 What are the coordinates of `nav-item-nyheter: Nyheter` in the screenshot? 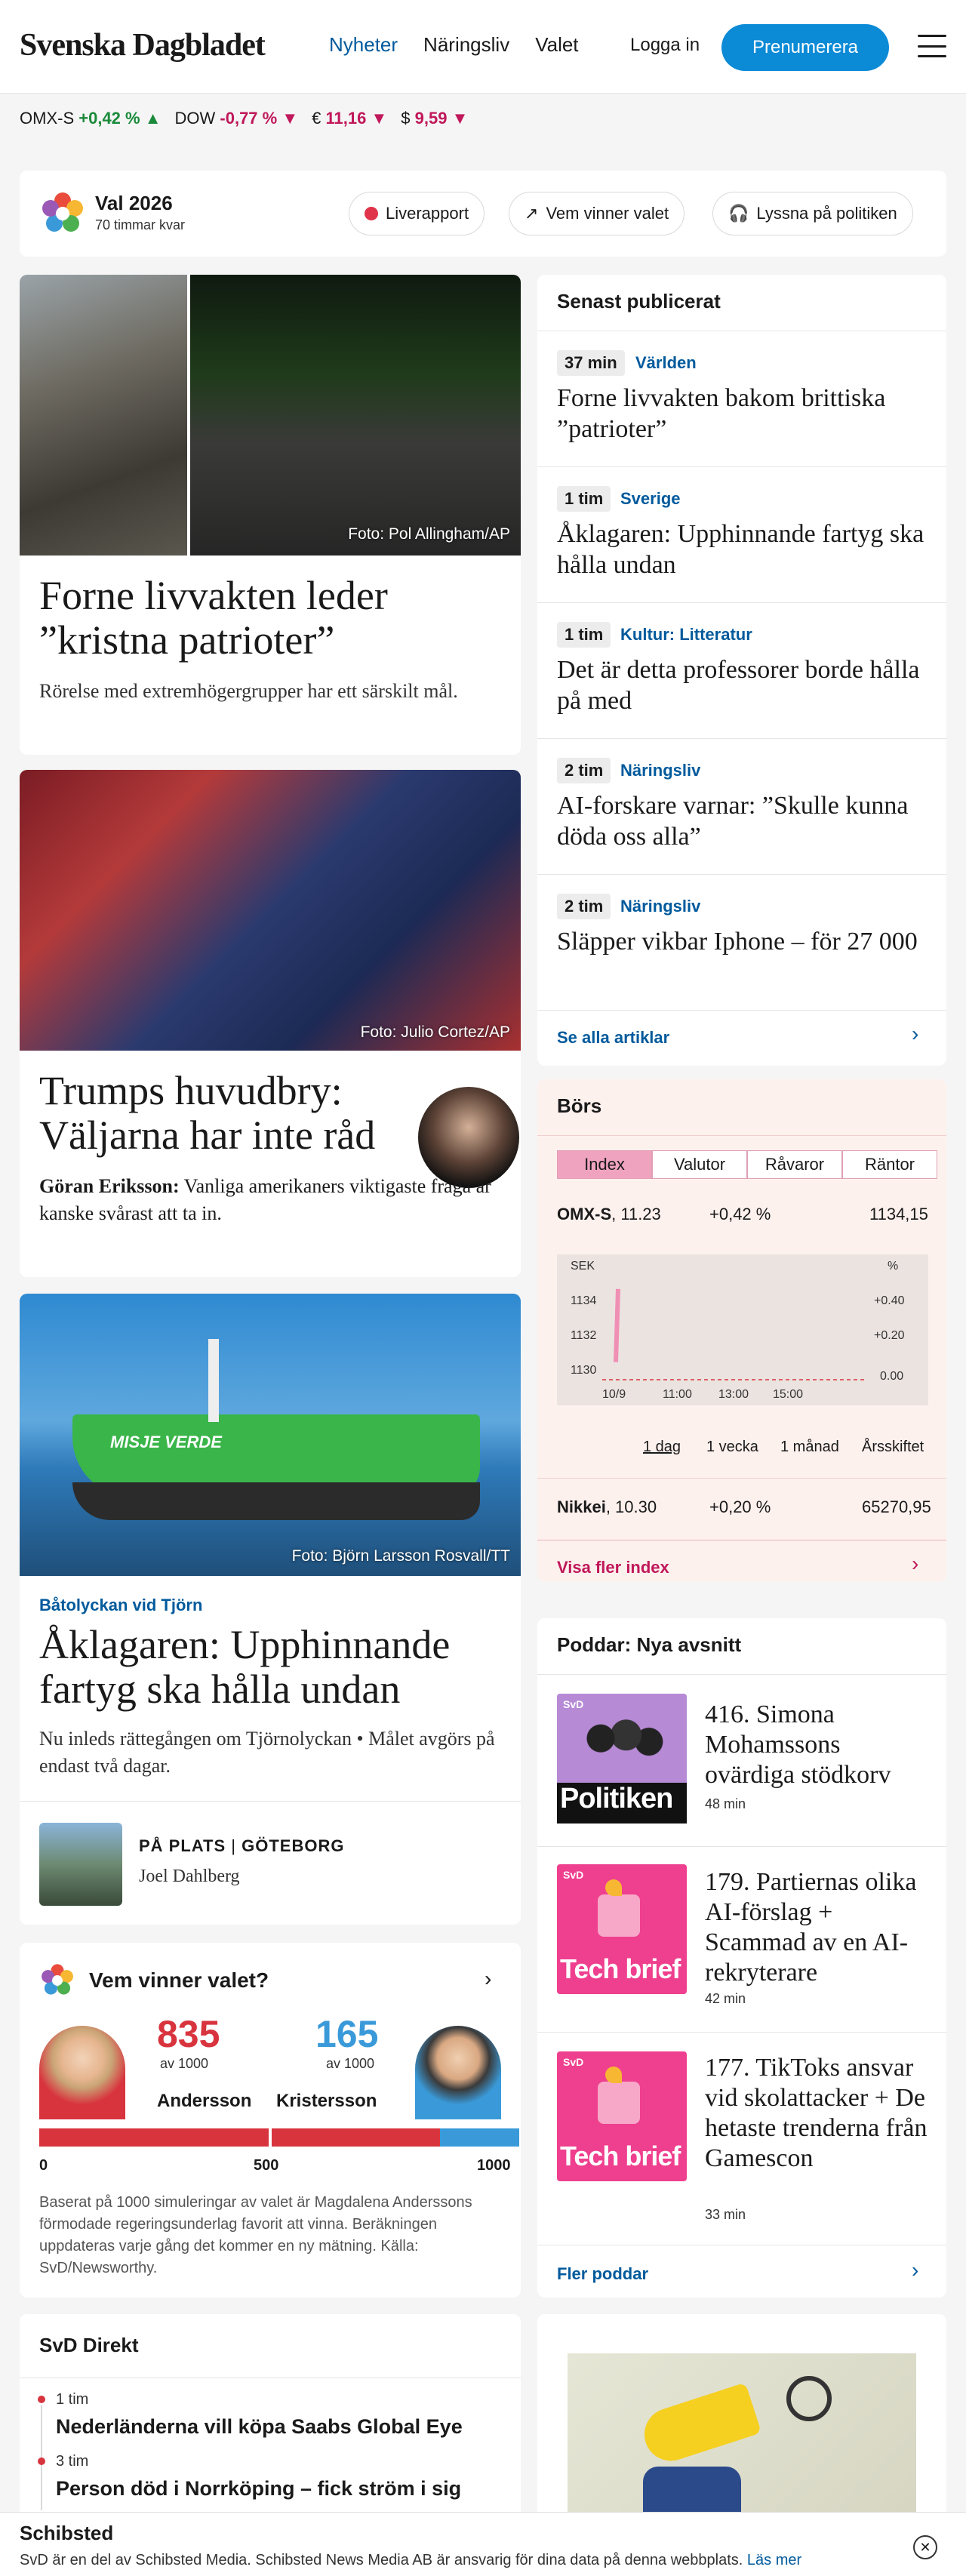 It's located at (363, 45).